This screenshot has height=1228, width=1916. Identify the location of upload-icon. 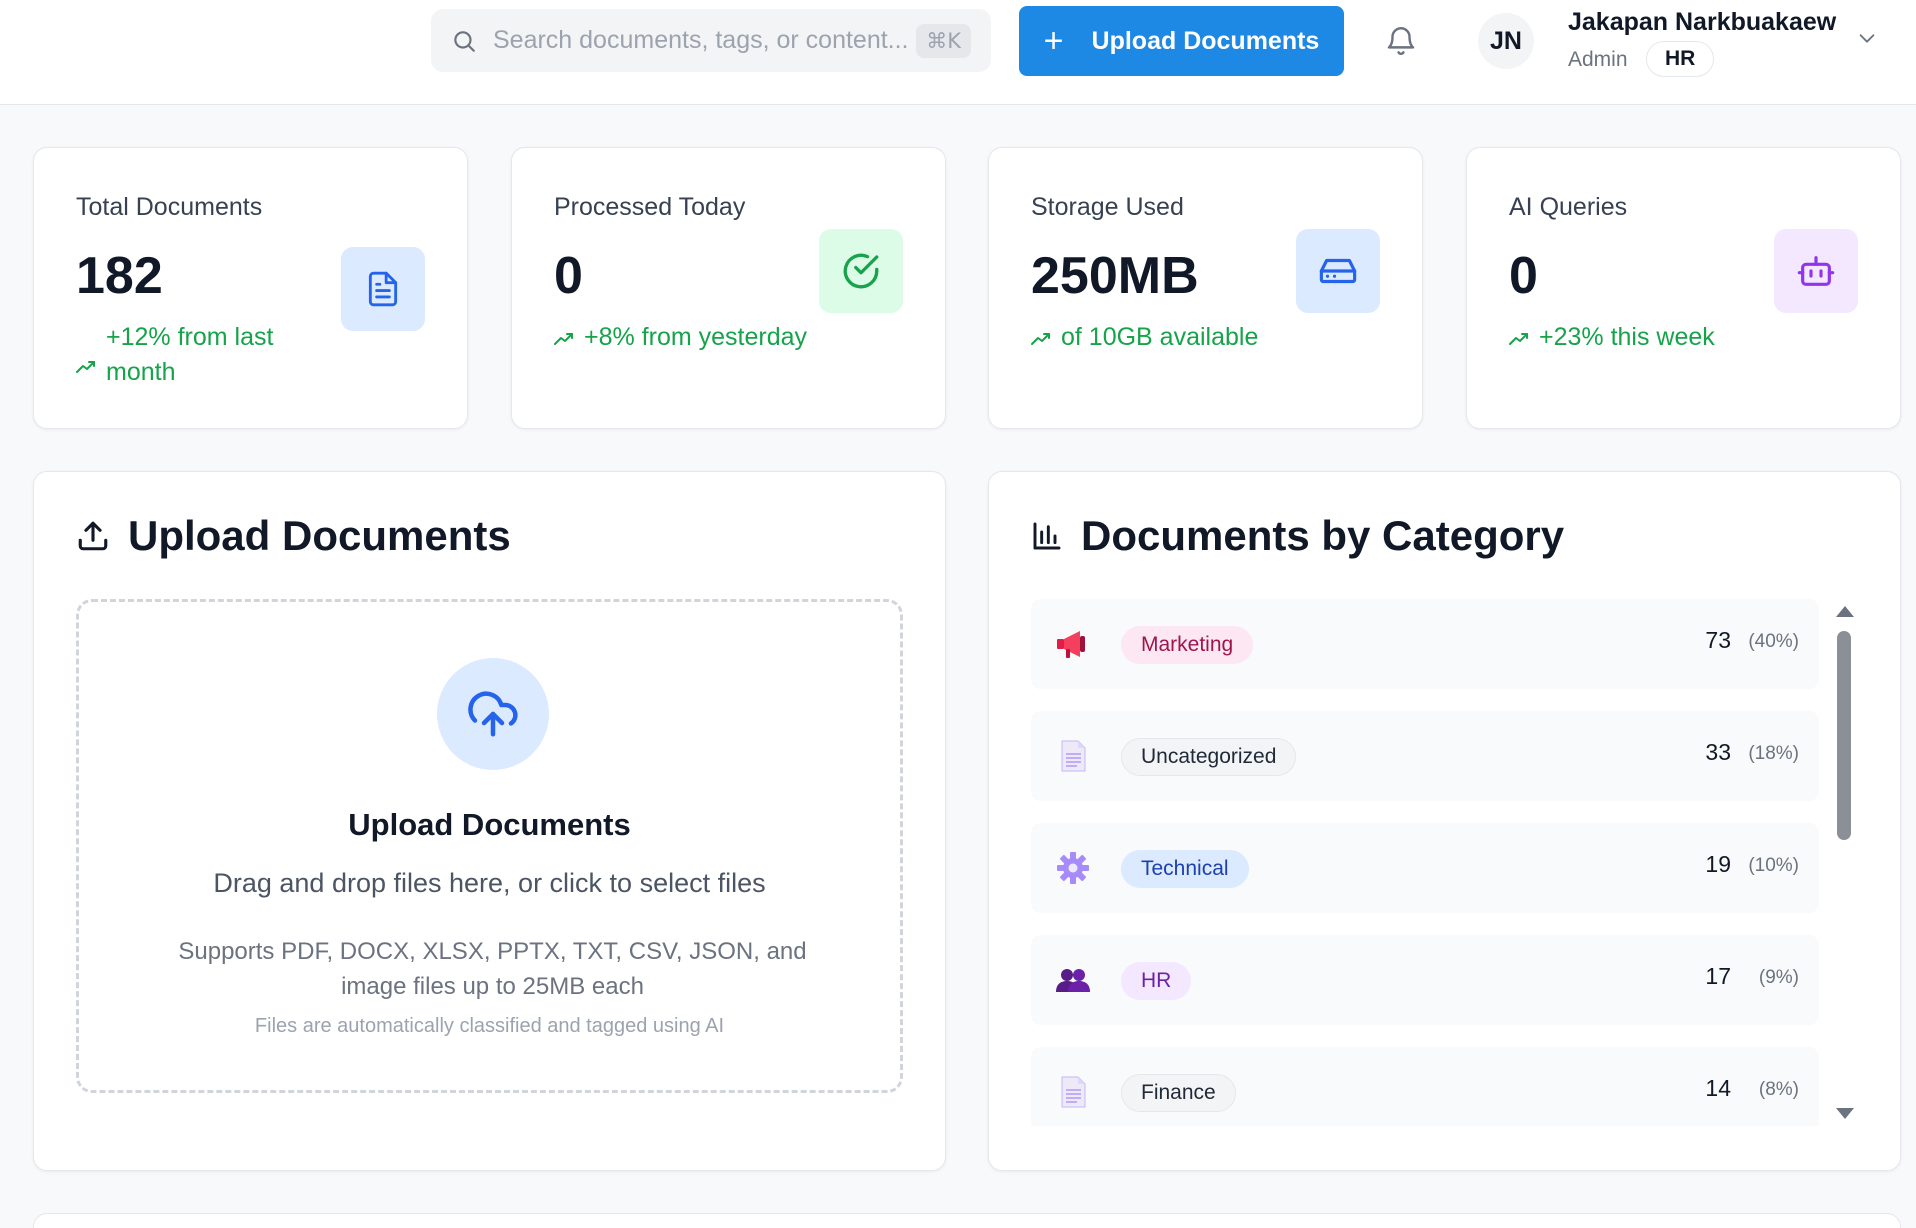
(93, 536).